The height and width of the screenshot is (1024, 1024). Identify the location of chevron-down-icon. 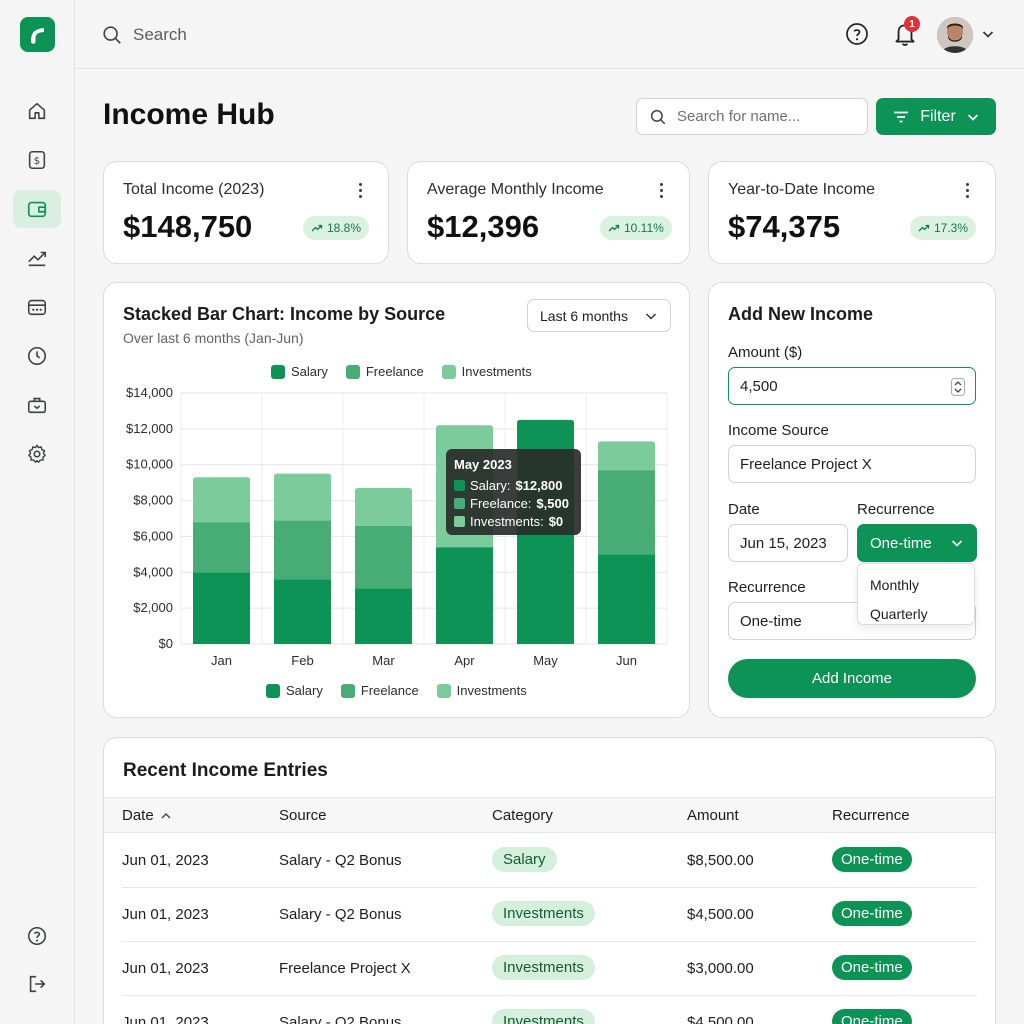
(988, 34).